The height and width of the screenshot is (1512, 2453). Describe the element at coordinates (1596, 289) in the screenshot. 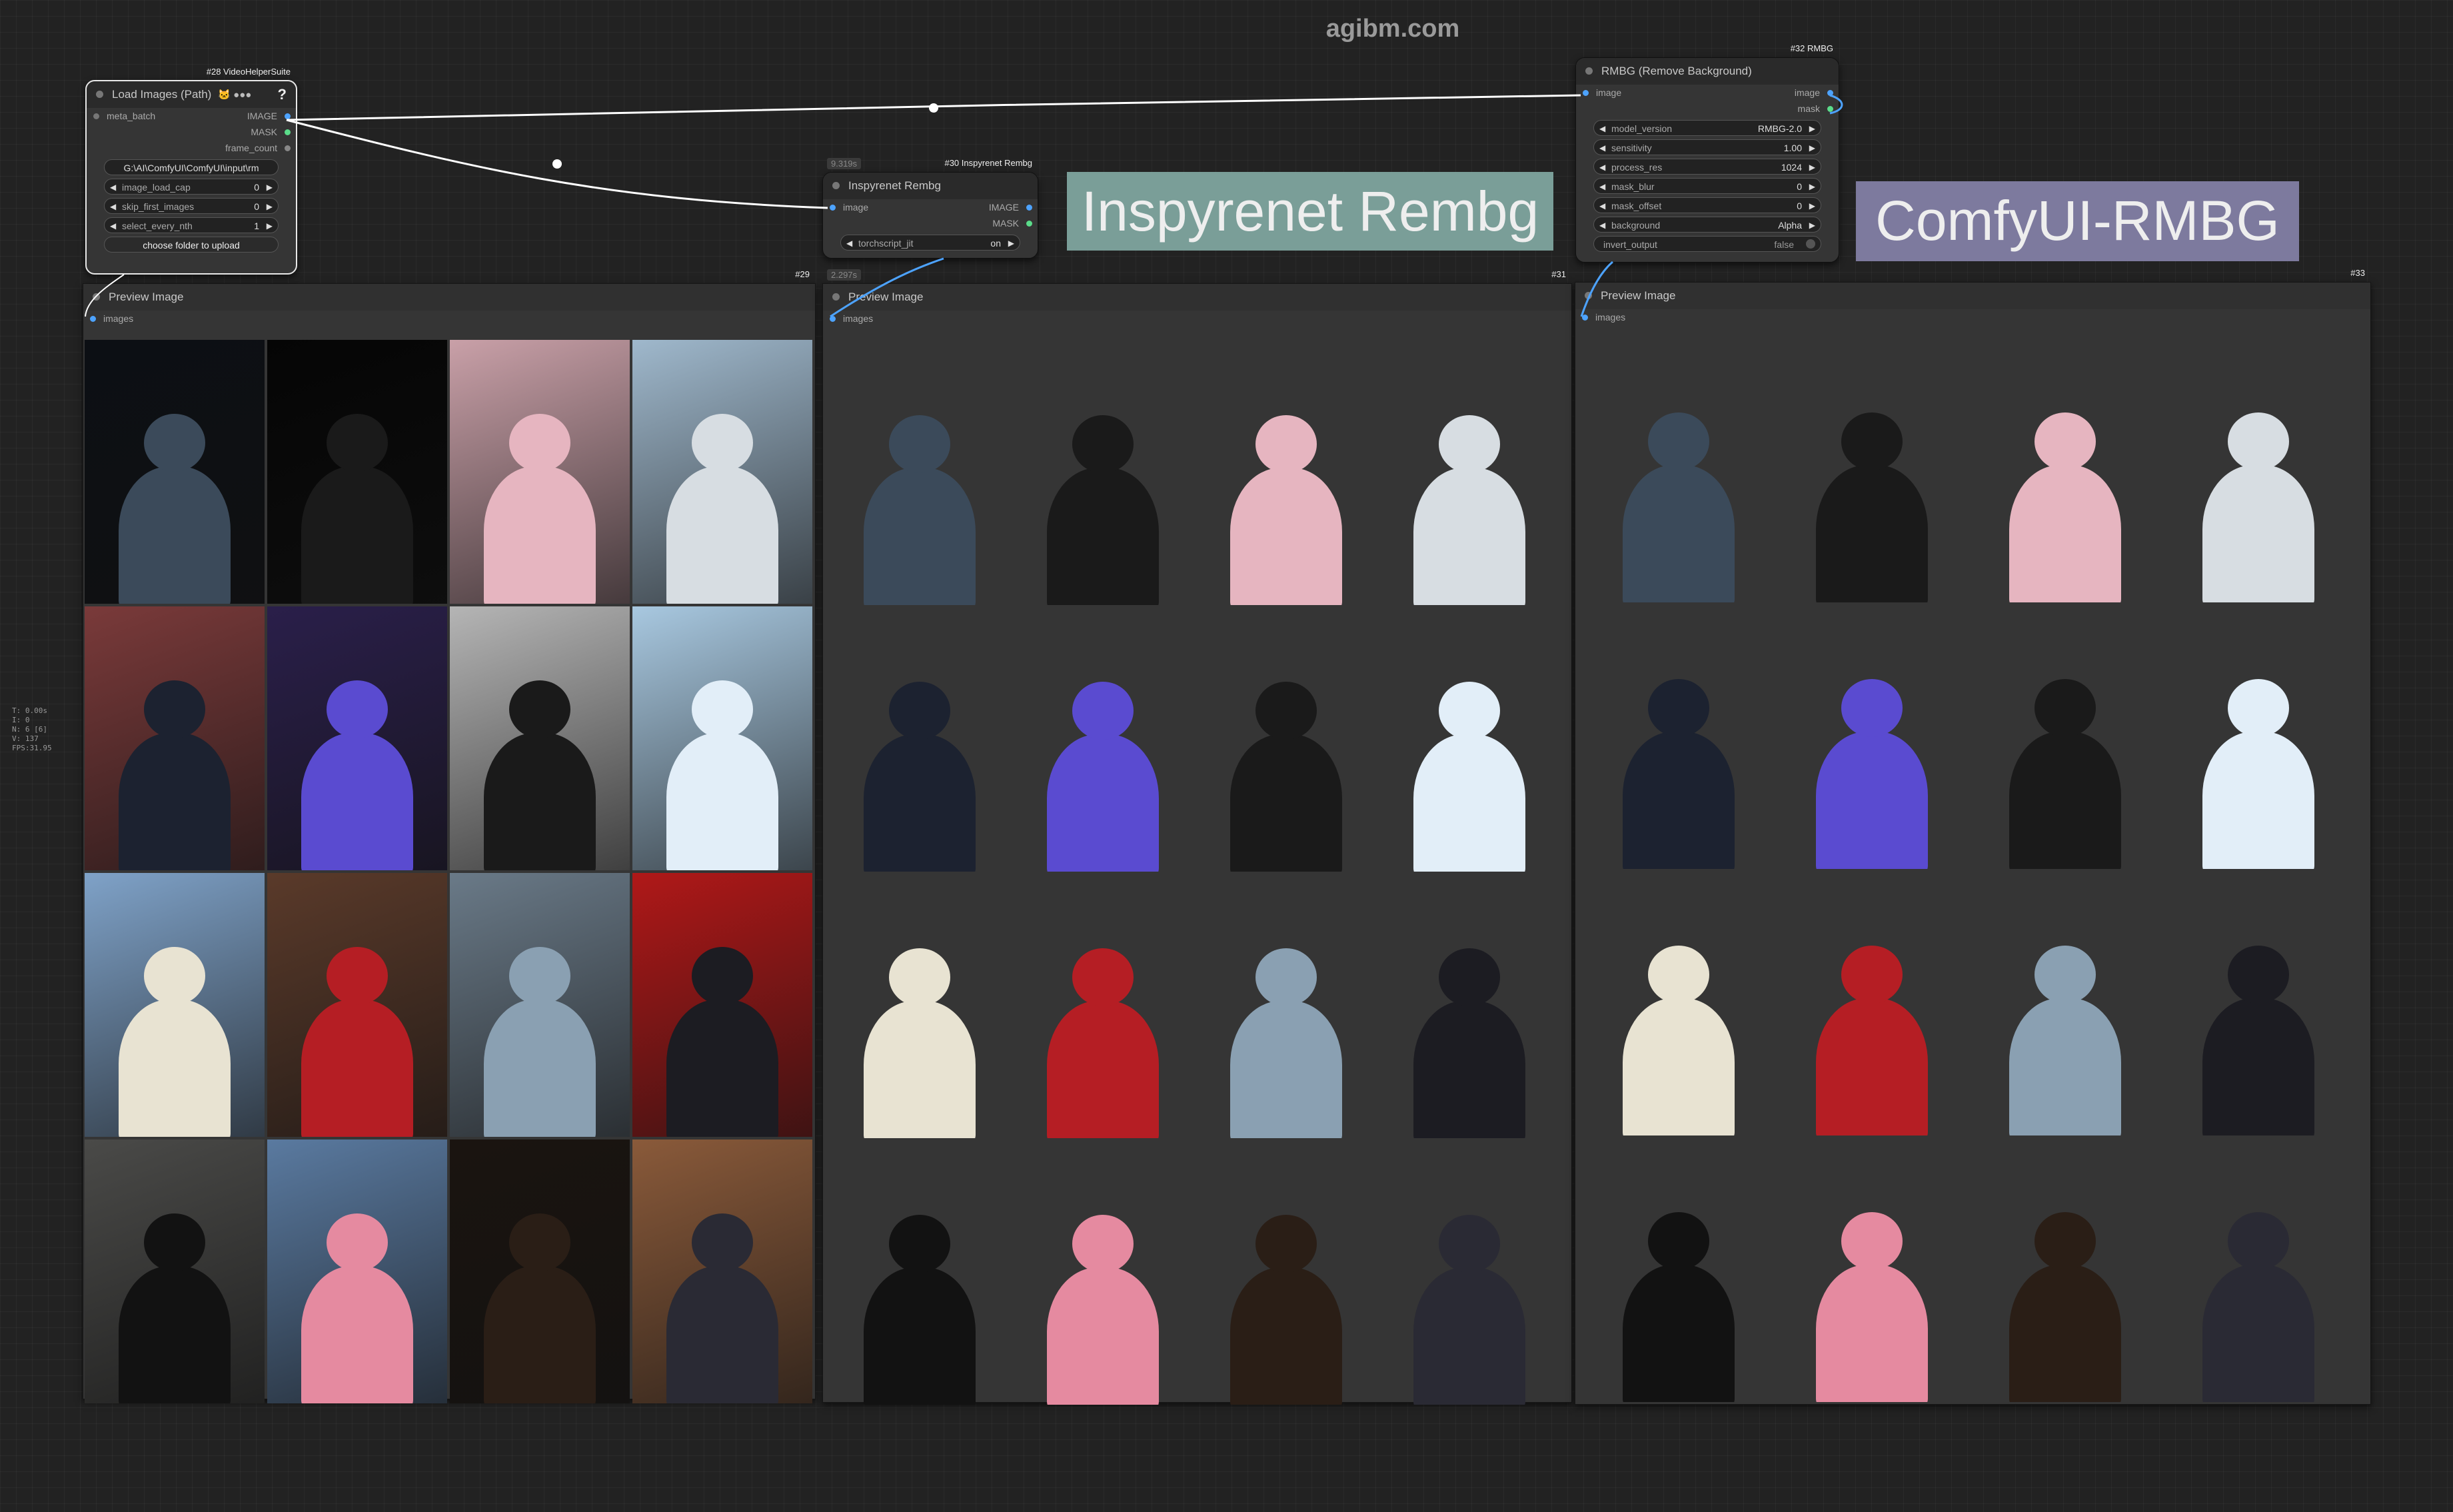

I see `link-rmbg-to-preview` at that location.